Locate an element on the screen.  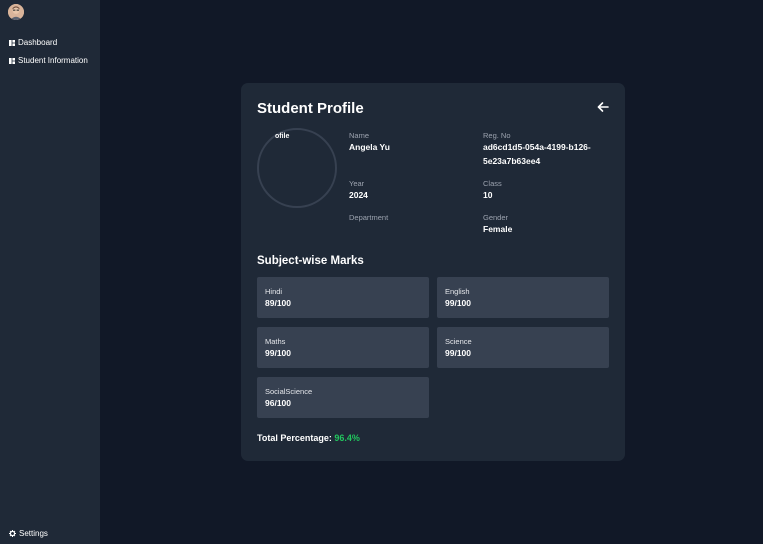
sidebar-item-student-information: Student Information is located at coordinates (48, 60).